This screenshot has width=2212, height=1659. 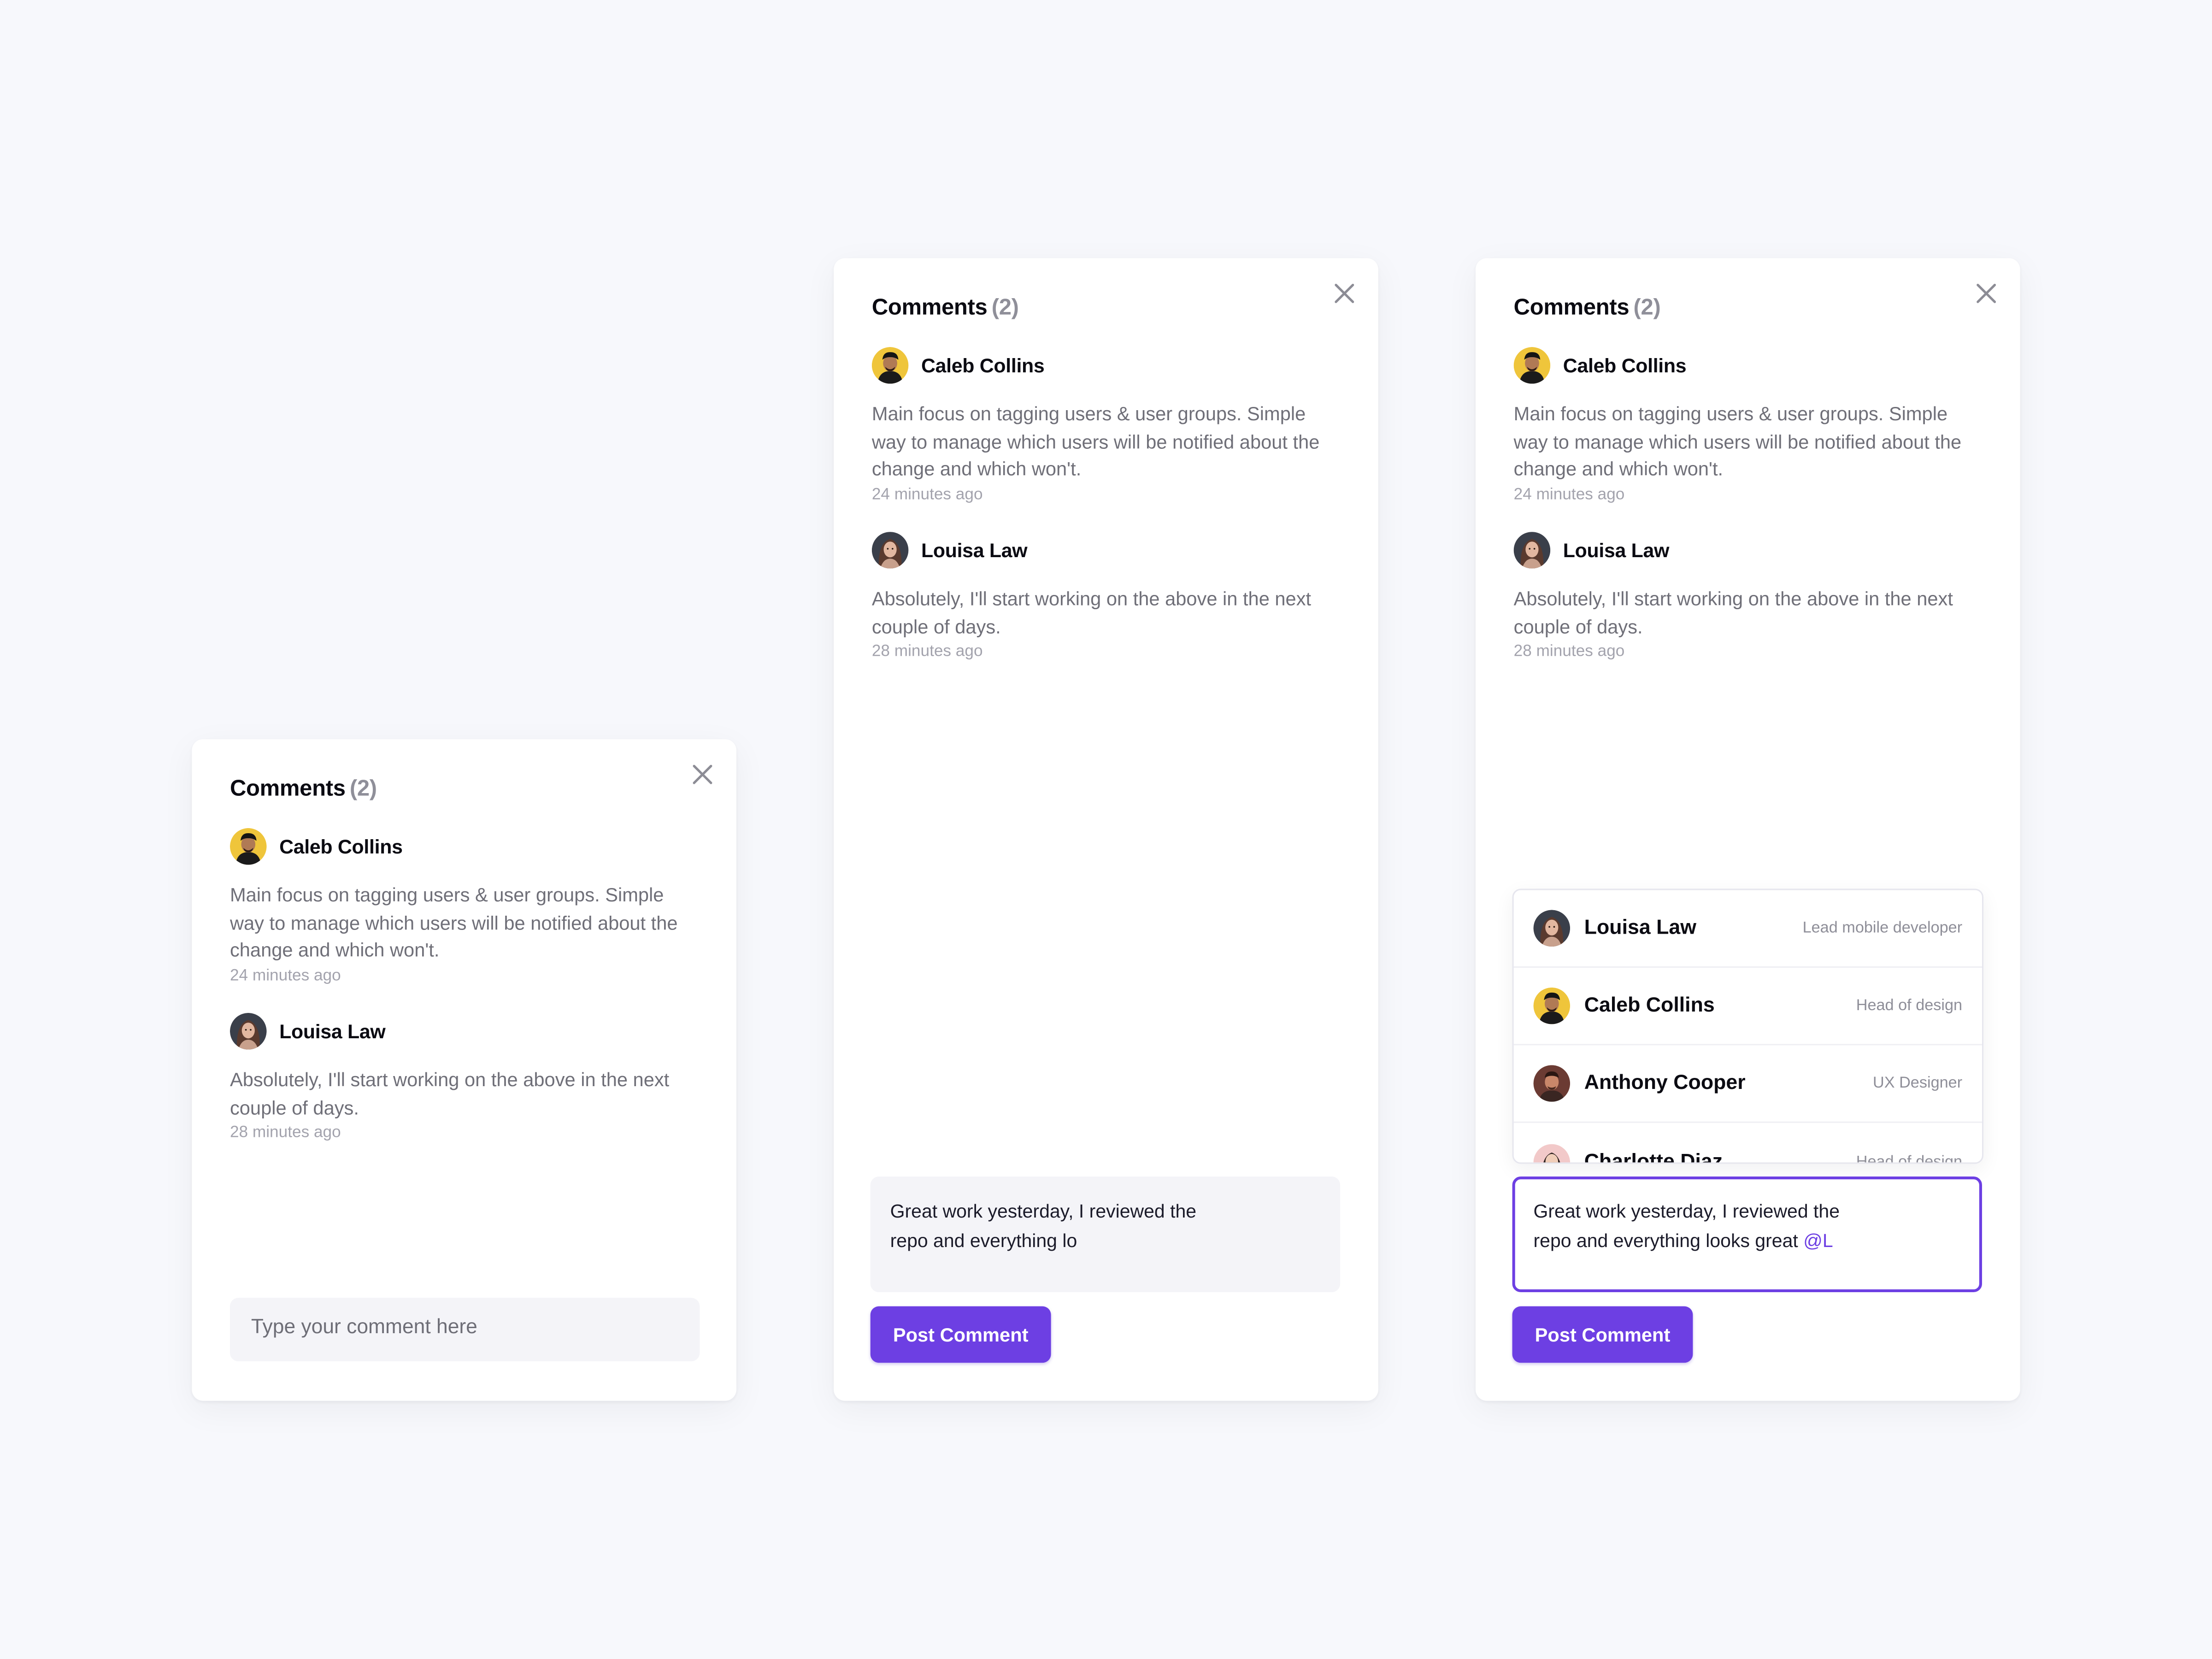 I want to click on mention-option: Caleb Collins Head of design, so click(x=1747, y=1007).